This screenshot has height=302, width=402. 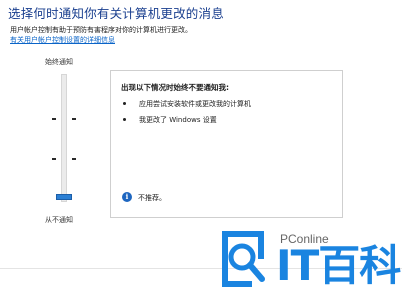 I want to click on slider-top-label: 始终通知, so click(x=59, y=62).